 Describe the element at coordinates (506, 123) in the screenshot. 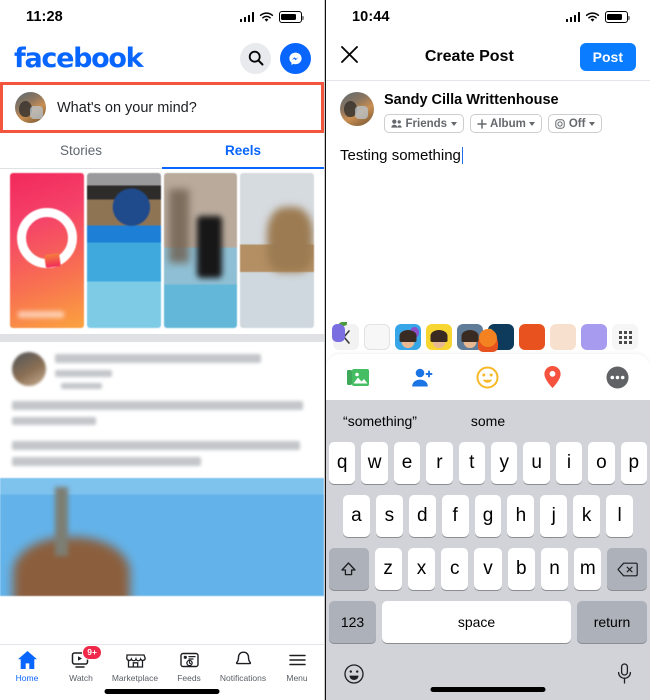

I see `album-chip: Album` at that location.